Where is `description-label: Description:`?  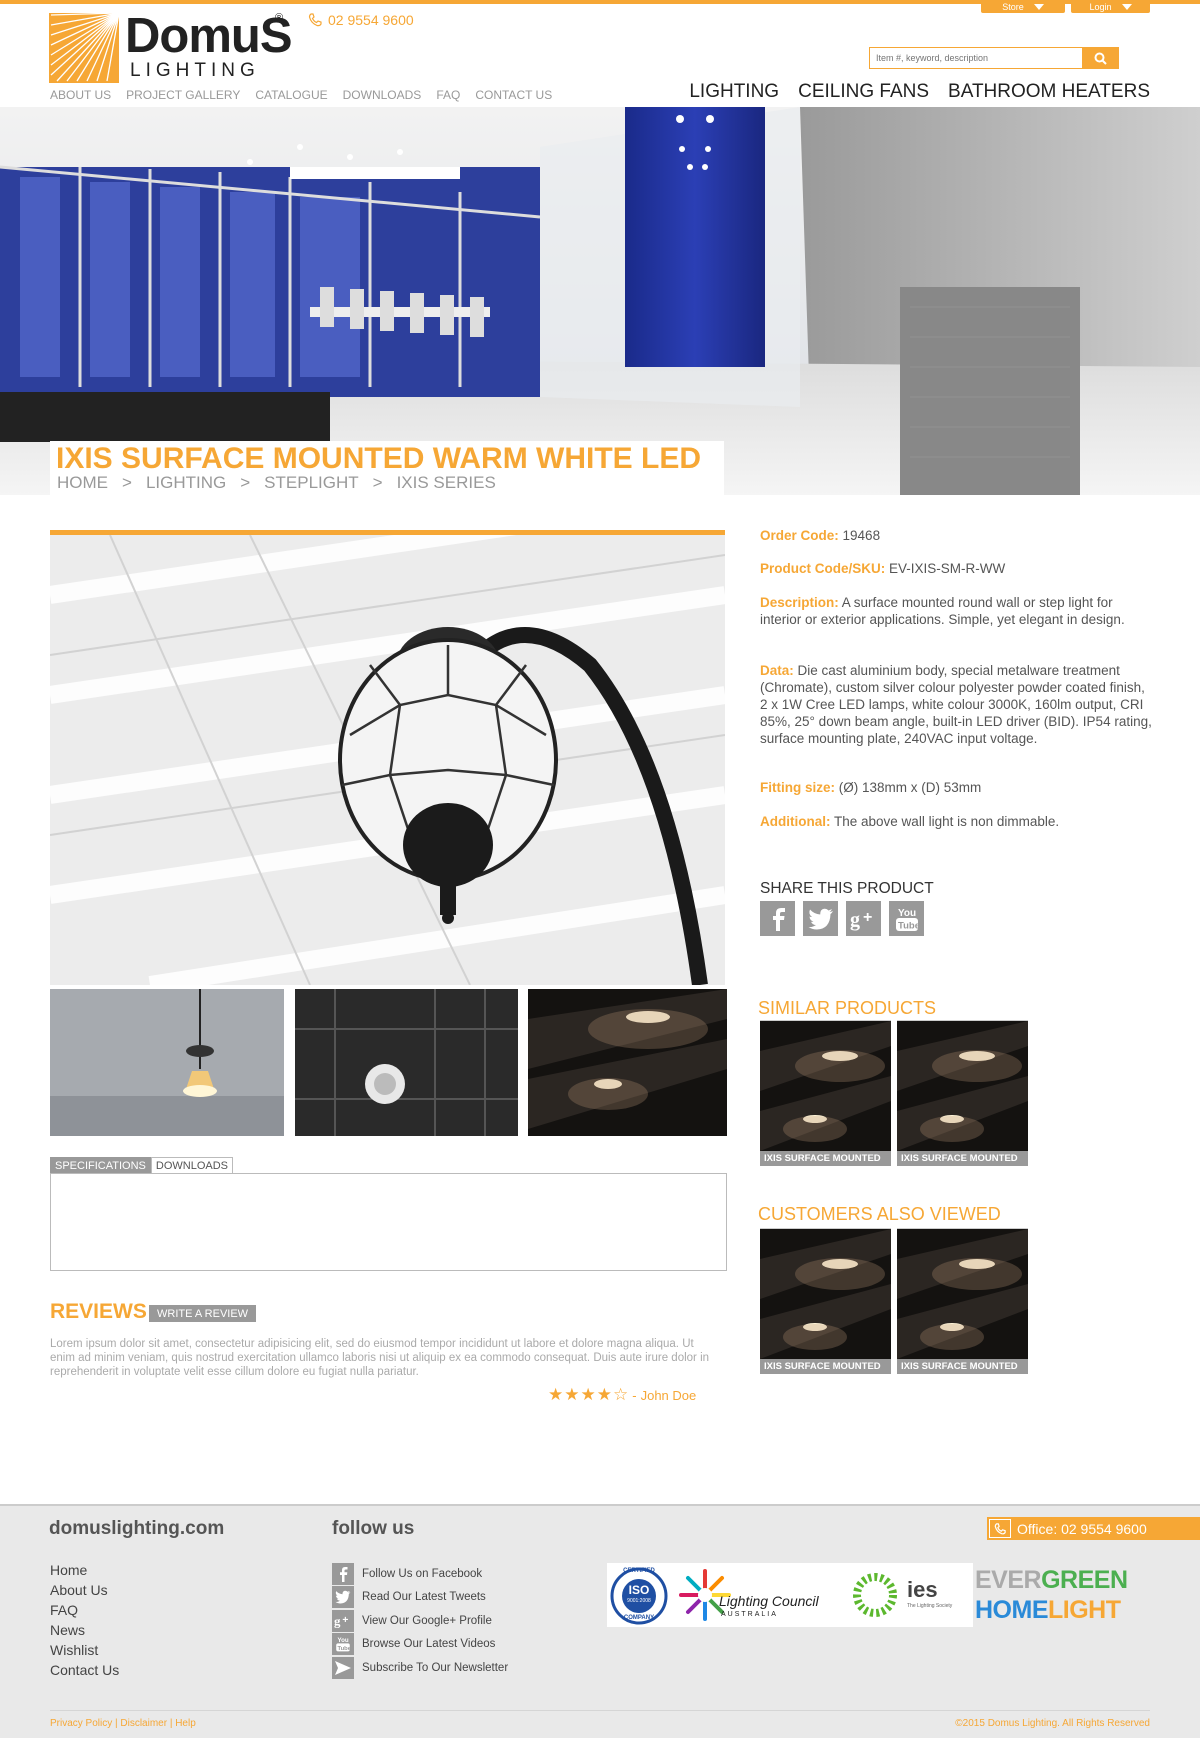 description-label: Description: is located at coordinates (799, 602).